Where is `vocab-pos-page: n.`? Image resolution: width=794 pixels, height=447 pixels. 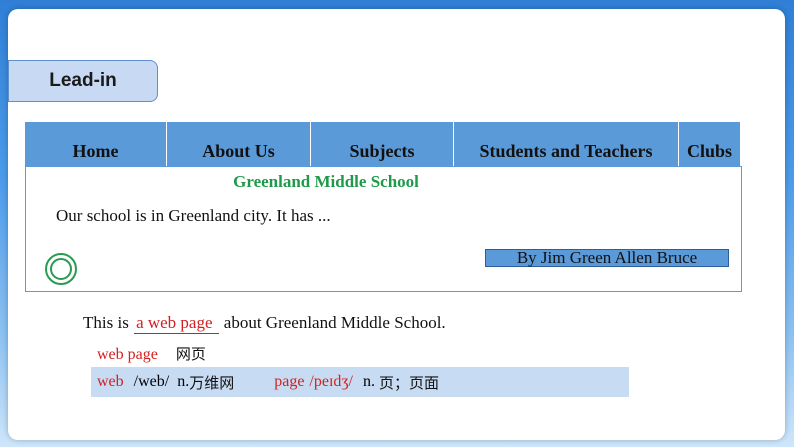
vocab-pos-page: n. is located at coordinates (368, 381).